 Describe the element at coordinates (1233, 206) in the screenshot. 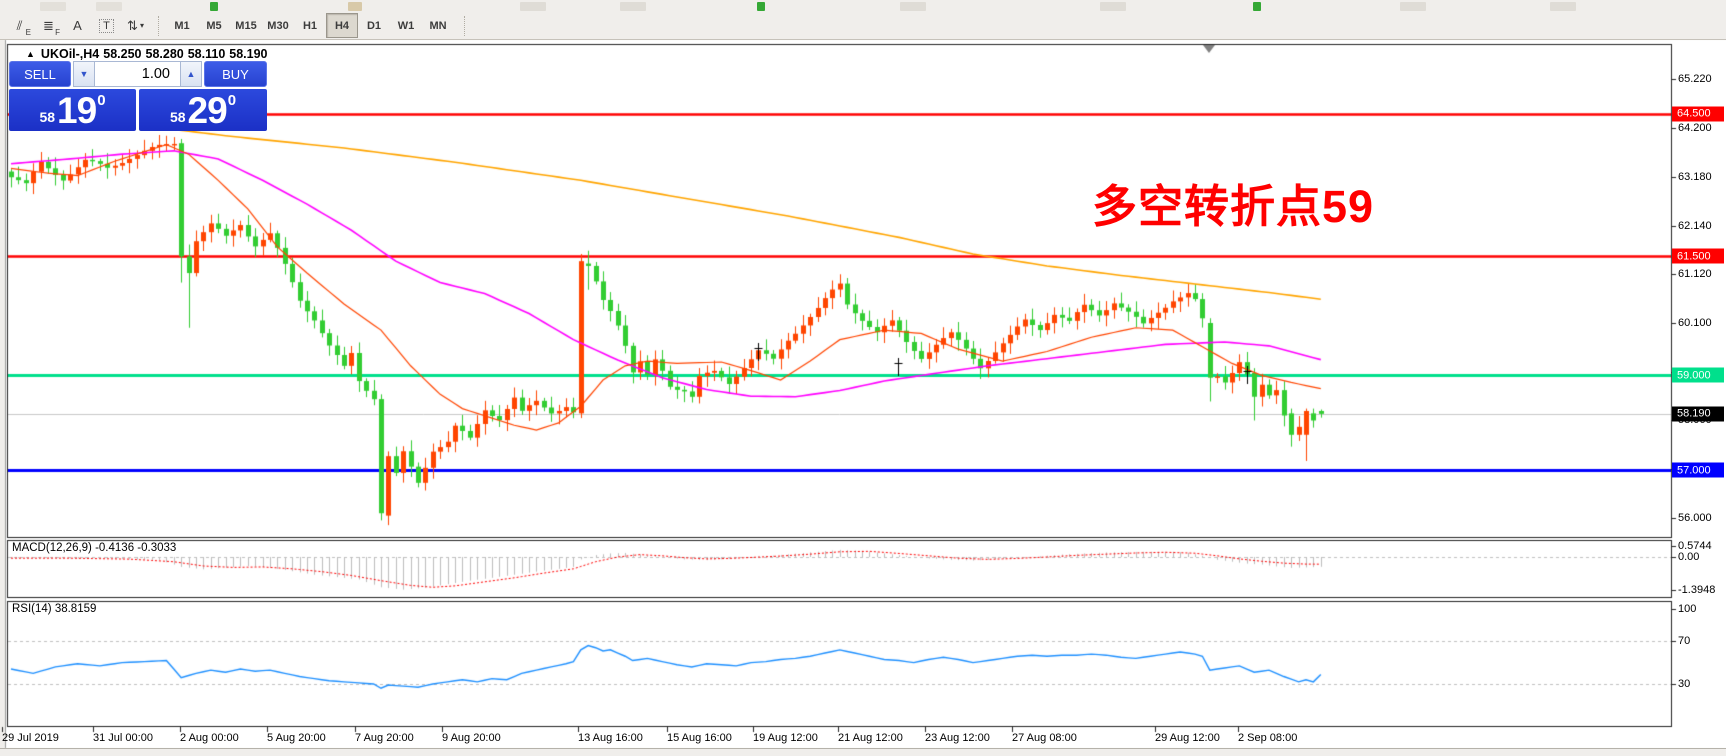

I see `chart-annotation-text: 多空转折点59` at that location.